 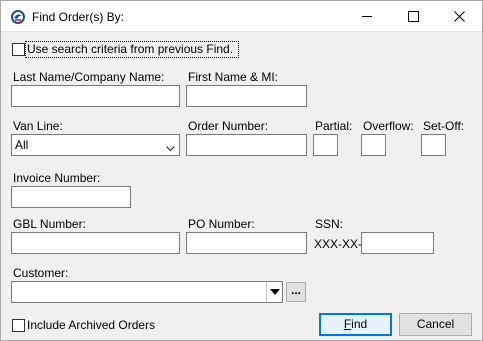 I want to click on minimize-button, so click(x=367, y=16).